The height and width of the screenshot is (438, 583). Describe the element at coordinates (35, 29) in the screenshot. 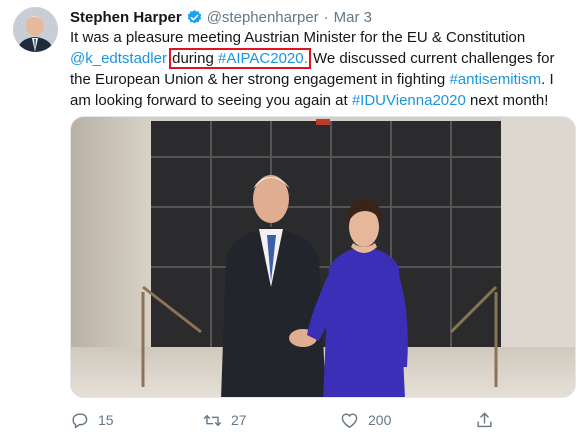

I see `avatar` at that location.